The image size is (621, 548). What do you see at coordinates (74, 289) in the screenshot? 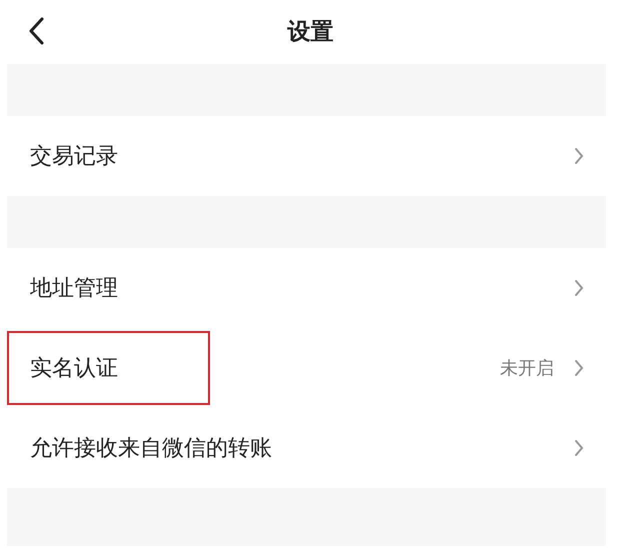
I see `row-label: 地址管理` at bounding box center [74, 289].